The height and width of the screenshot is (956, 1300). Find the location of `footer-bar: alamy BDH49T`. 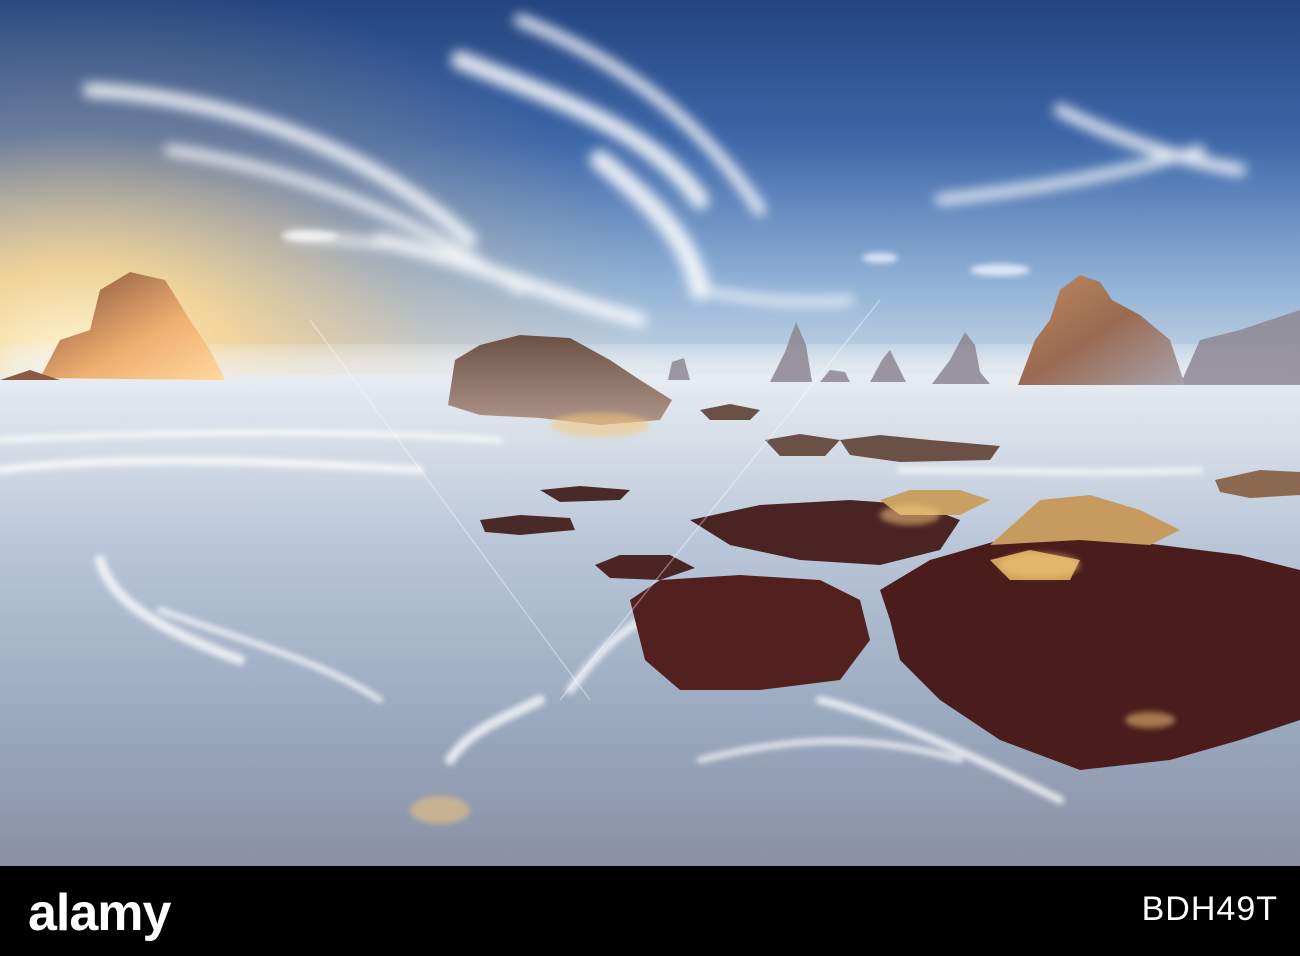

footer-bar: alamy BDH49T is located at coordinates (650, 911).